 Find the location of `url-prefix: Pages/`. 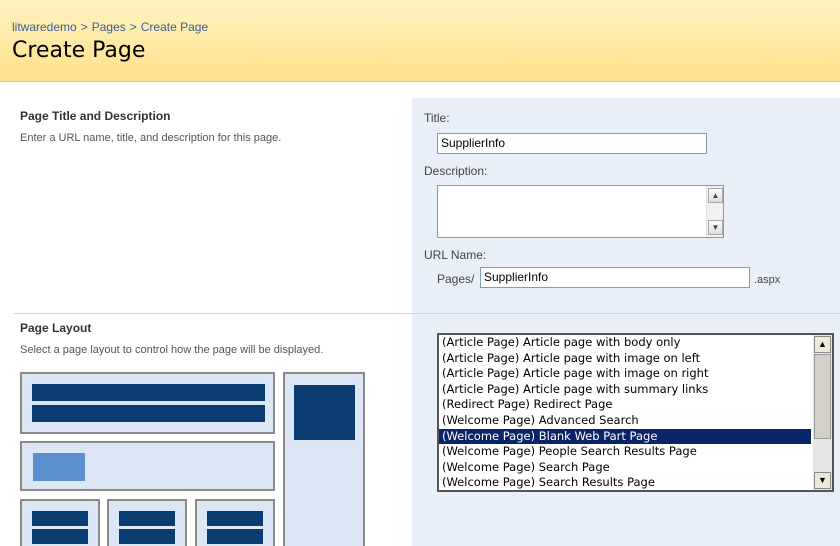

url-prefix: Pages/ is located at coordinates (456, 279).